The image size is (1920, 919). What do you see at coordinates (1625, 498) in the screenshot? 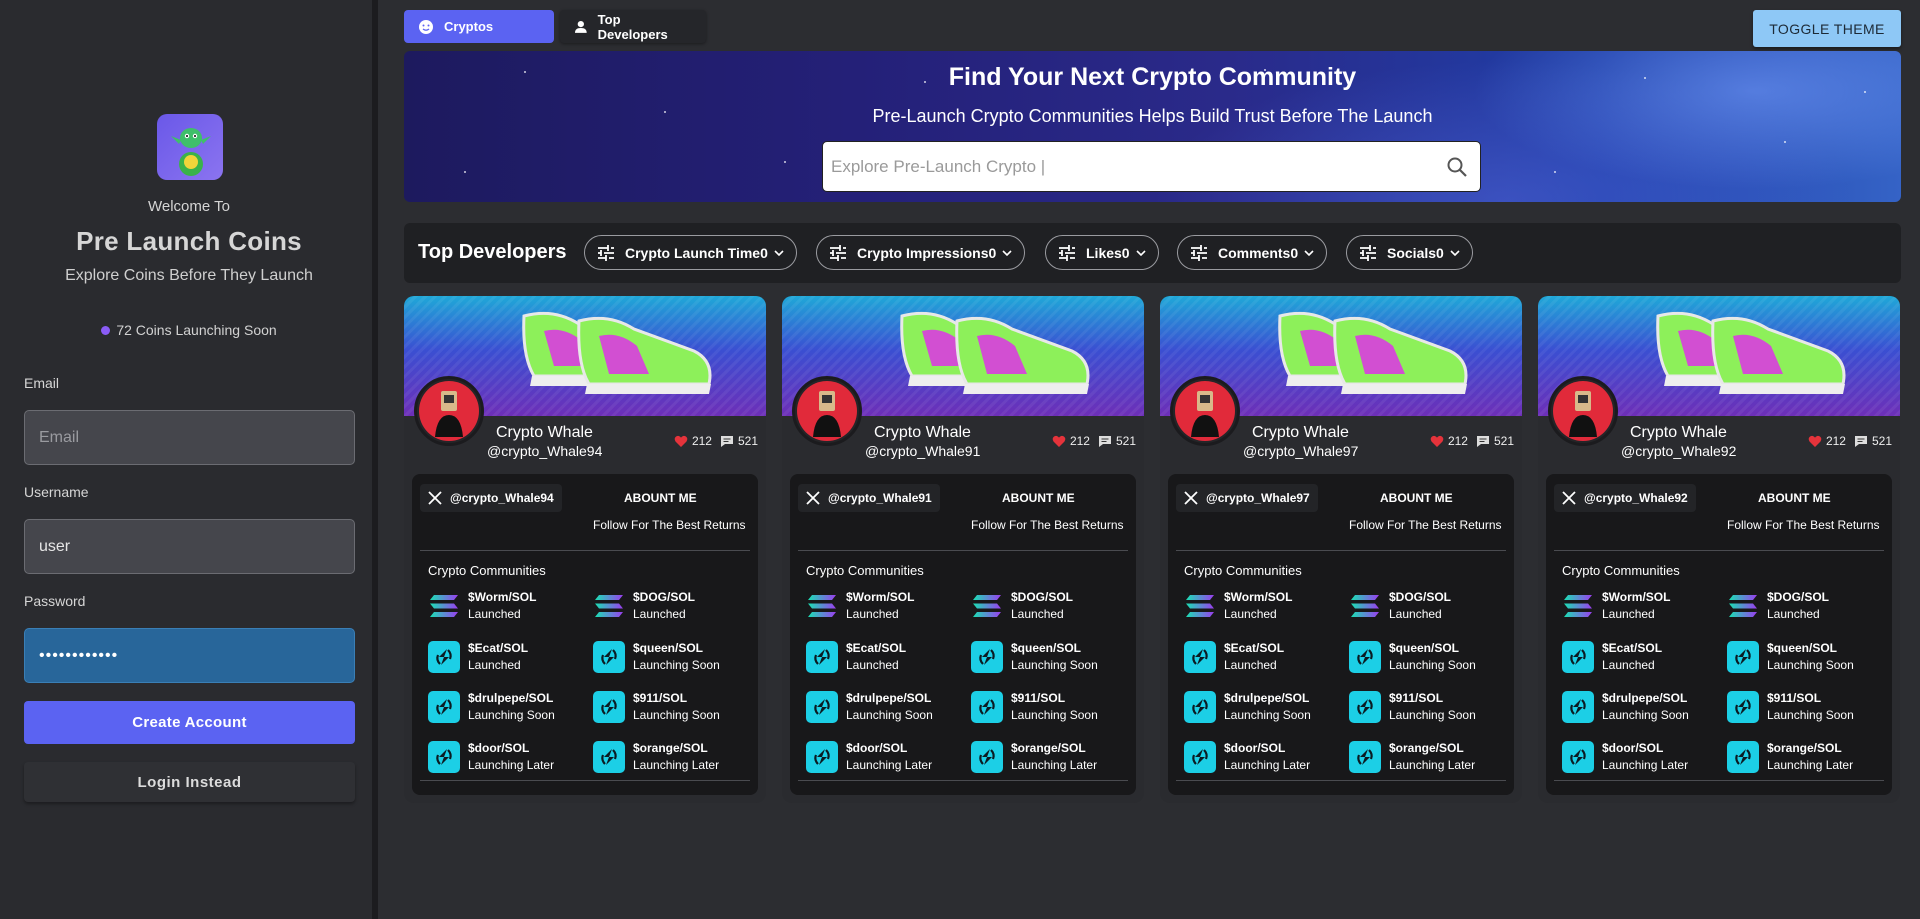
I see `x-profile-link: @crypto_Whale92` at bounding box center [1625, 498].